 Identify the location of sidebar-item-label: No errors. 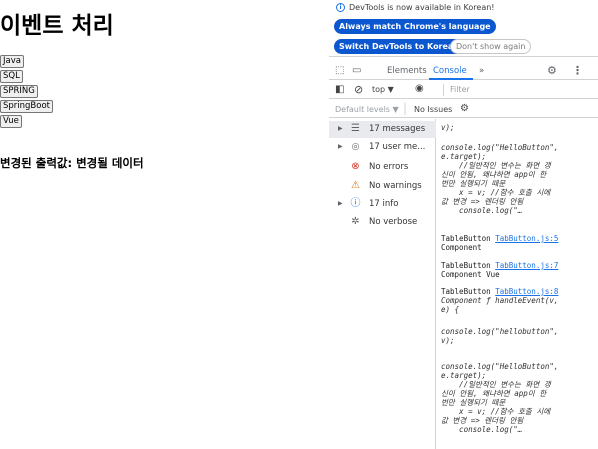
(389, 167).